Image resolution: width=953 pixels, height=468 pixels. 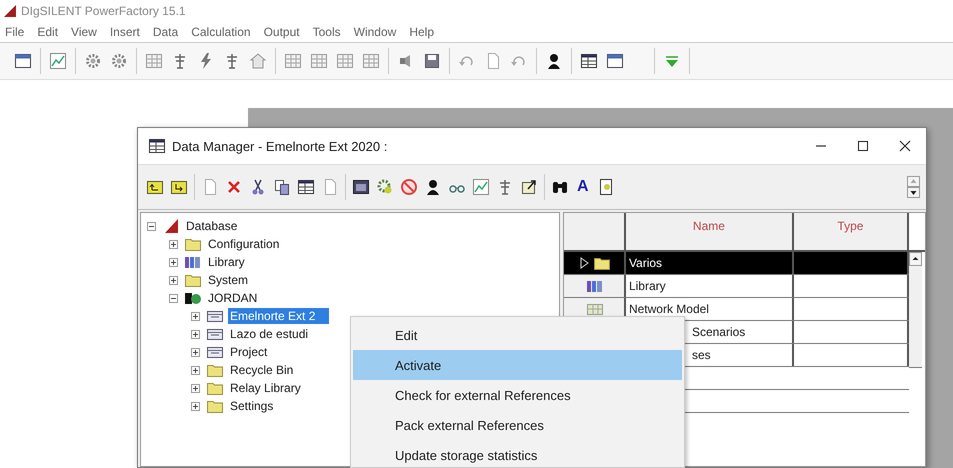 What do you see at coordinates (736, 263) in the screenshot?
I see `list-row: Varios` at bounding box center [736, 263].